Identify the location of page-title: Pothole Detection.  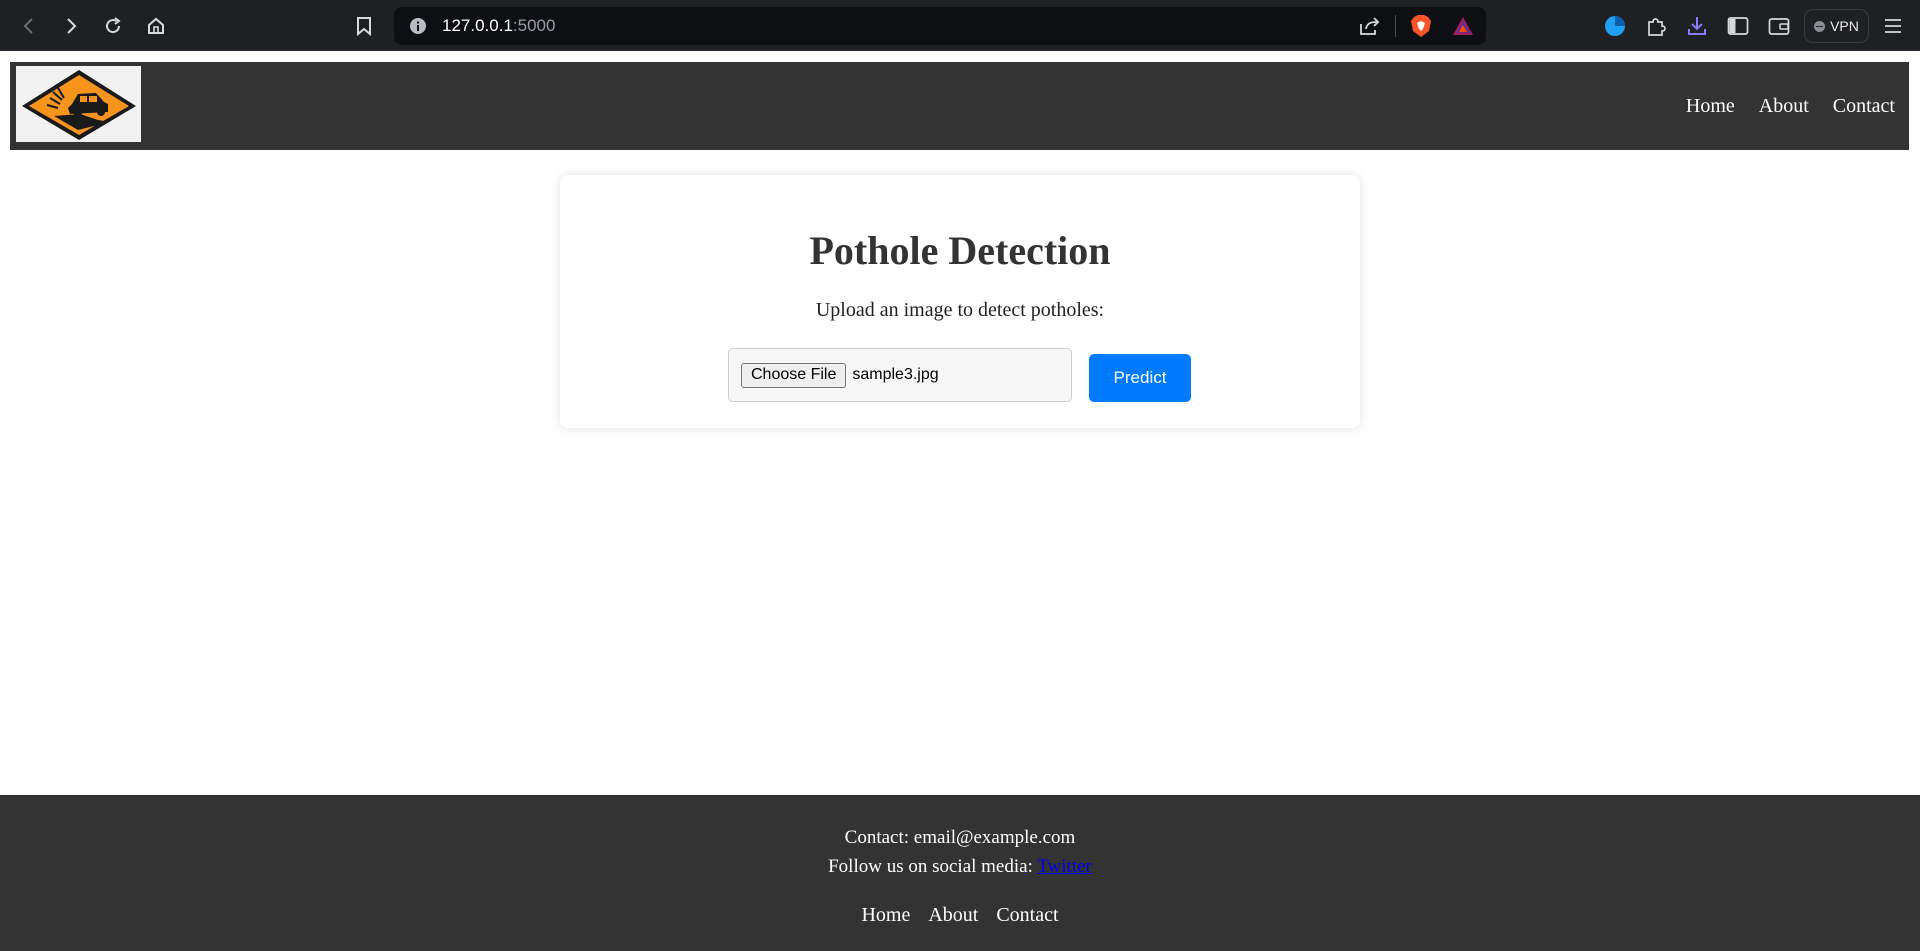
(960, 250).